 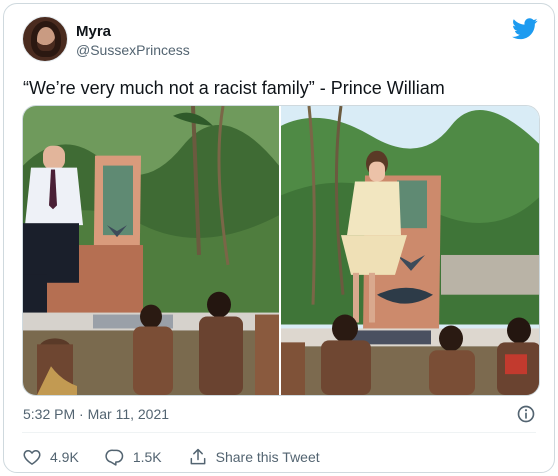 I want to click on like-count: 4.9K, so click(x=64, y=457).